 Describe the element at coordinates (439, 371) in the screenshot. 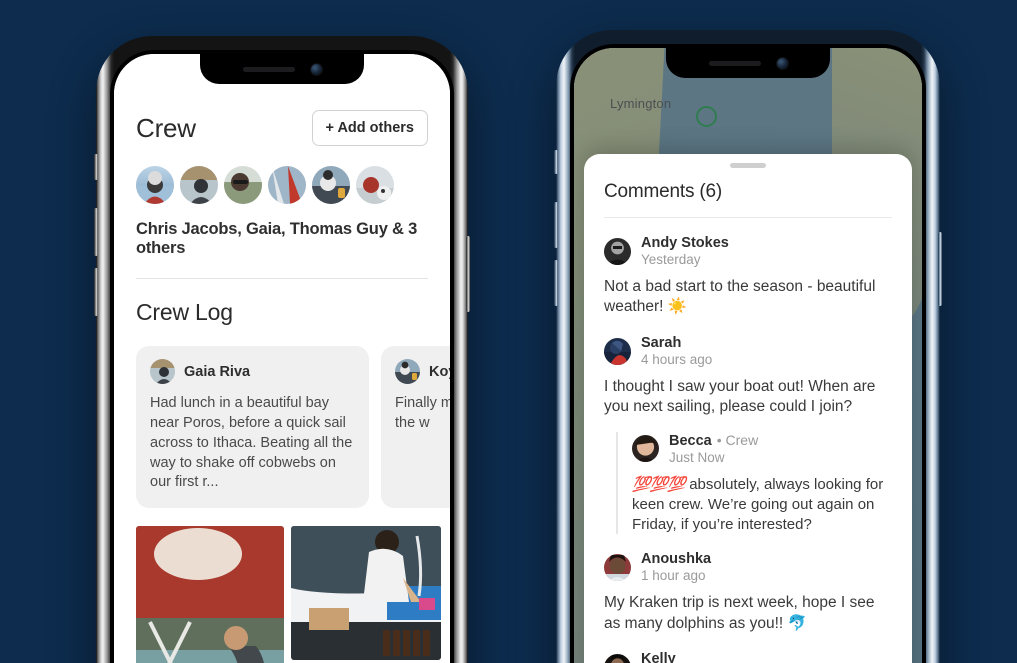

I see `crew-log-author: Koy` at that location.